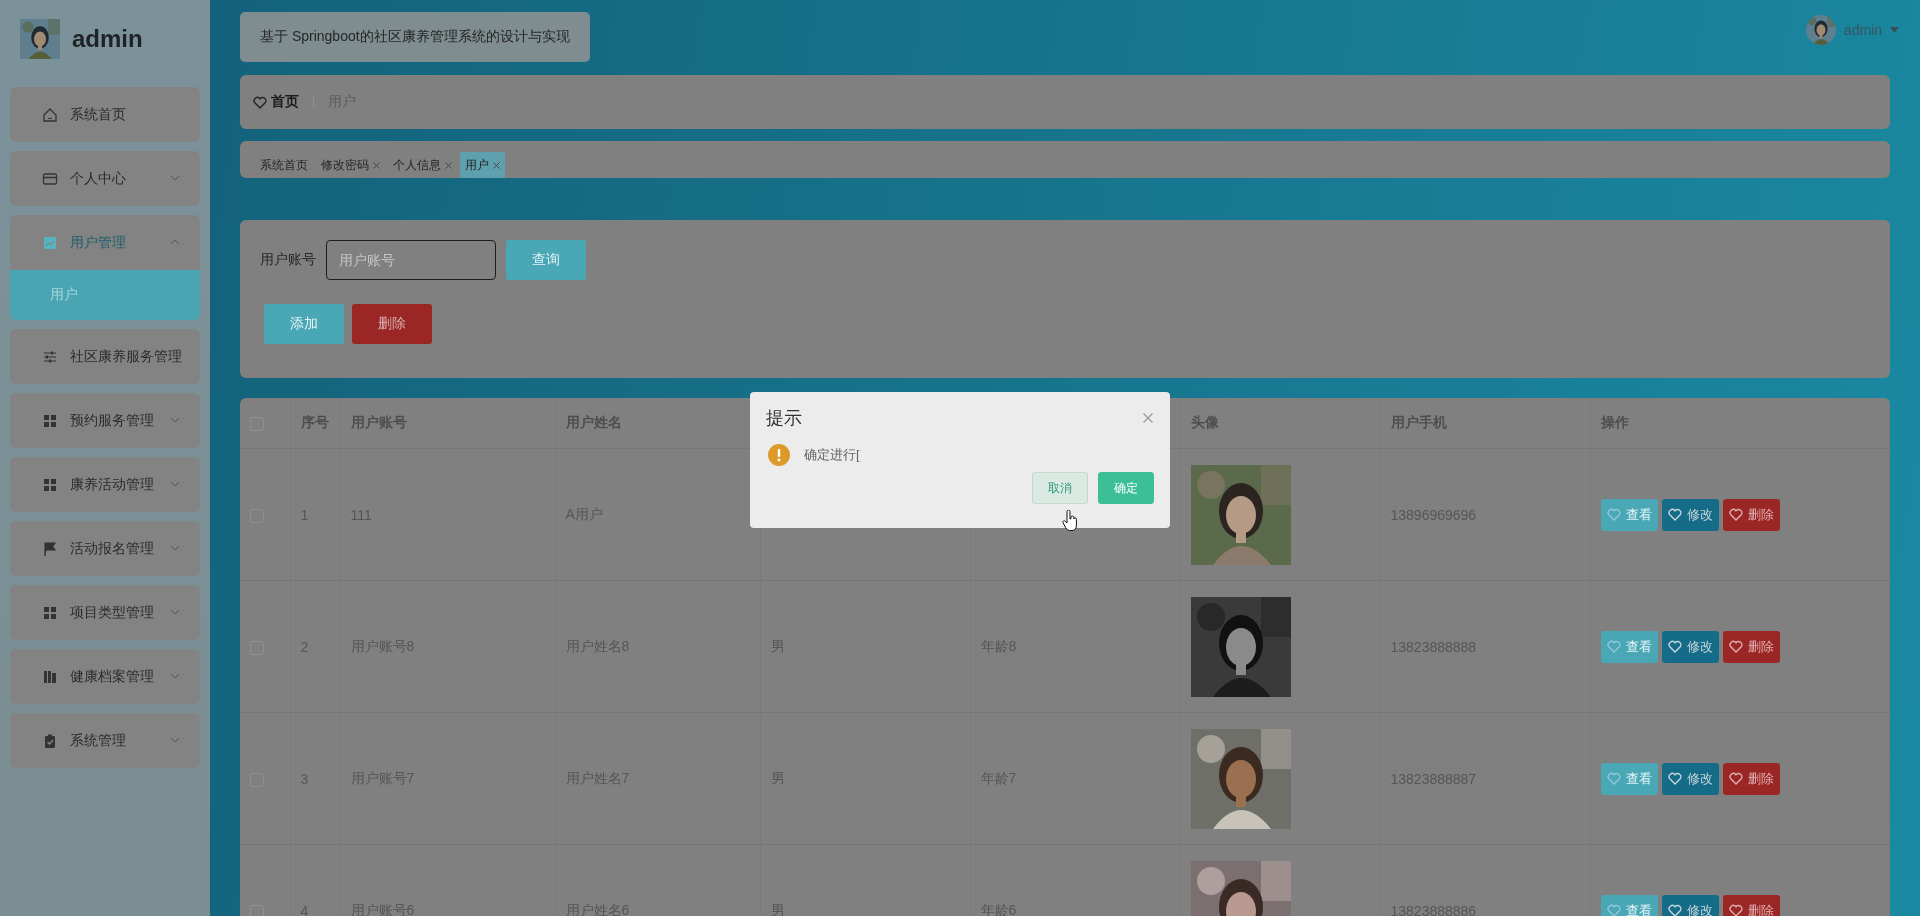 The height and width of the screenshot is (916, 1920). What do you see at coordinates (175, 242) in the screenshot?
I see `chevron-up-icon` at bounding box center [175, 242].